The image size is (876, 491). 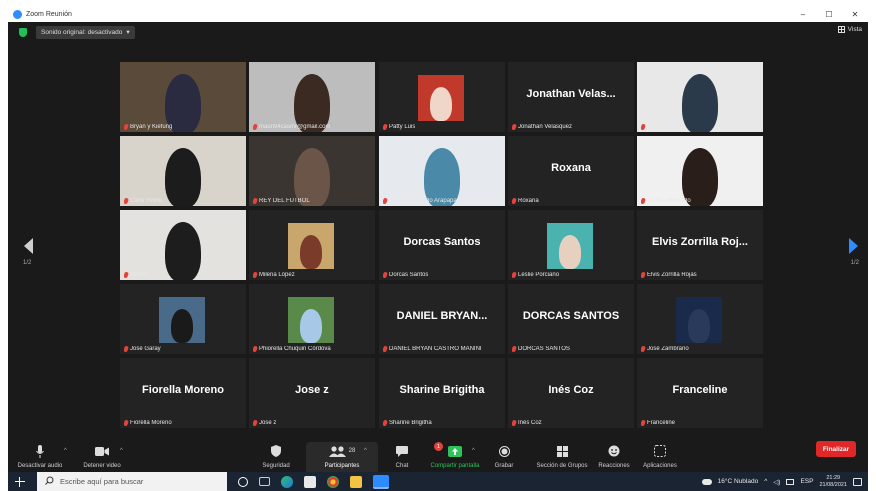 I want to click on cloud-icon, so click(x=706, y=481).